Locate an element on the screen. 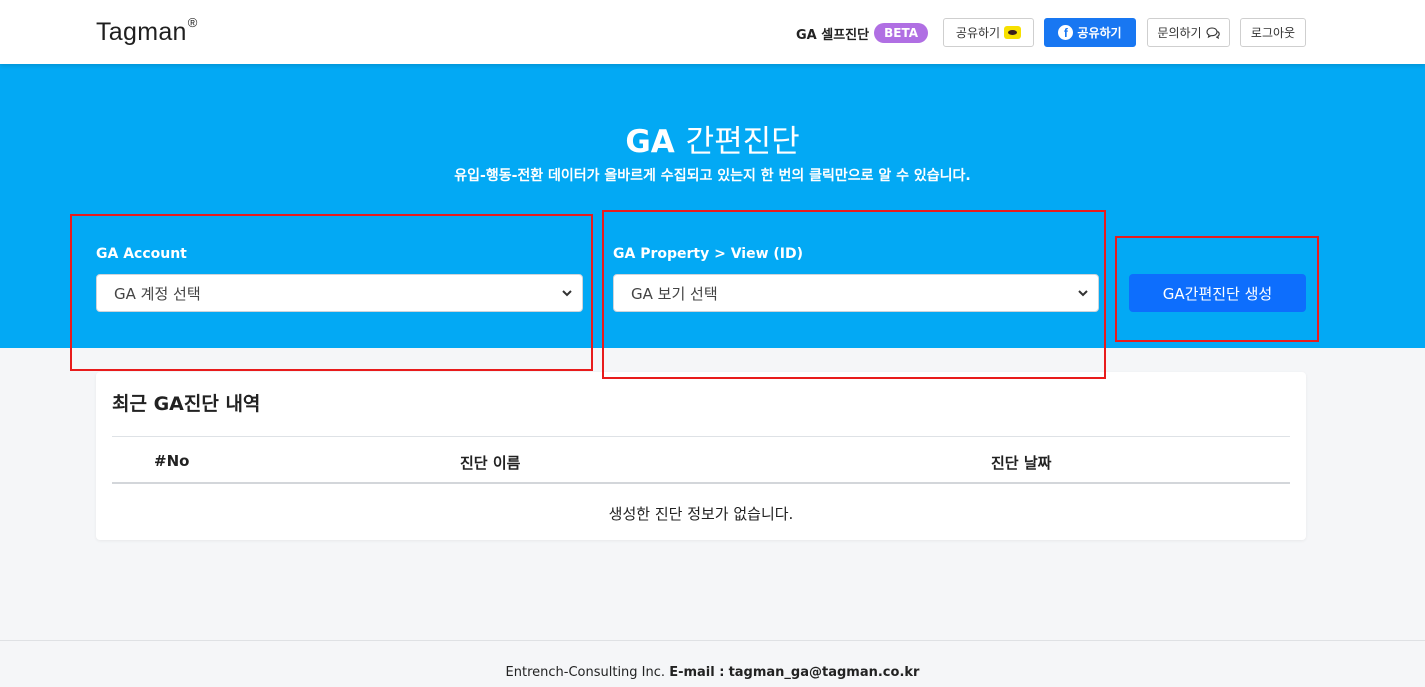 Image resolution: width=1425 pixels, height=687 pixels. kakao-icon is located at coordinates (1013, 32).